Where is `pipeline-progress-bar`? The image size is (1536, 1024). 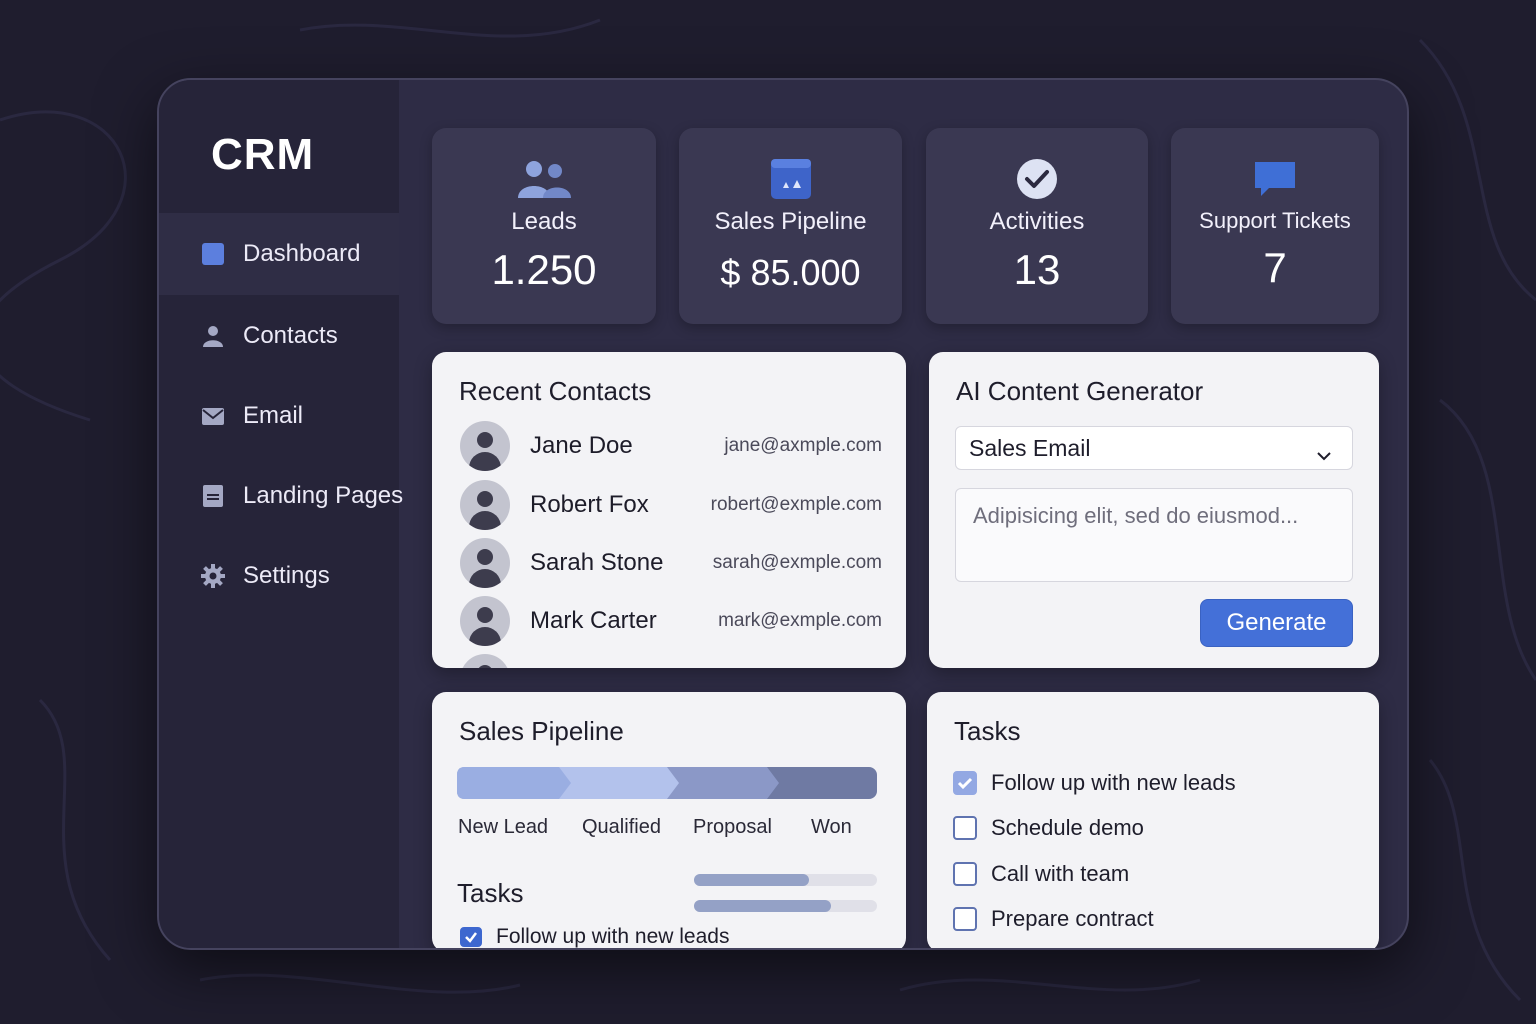 pipeline-progress-bar is located at coordinates (667, 783).